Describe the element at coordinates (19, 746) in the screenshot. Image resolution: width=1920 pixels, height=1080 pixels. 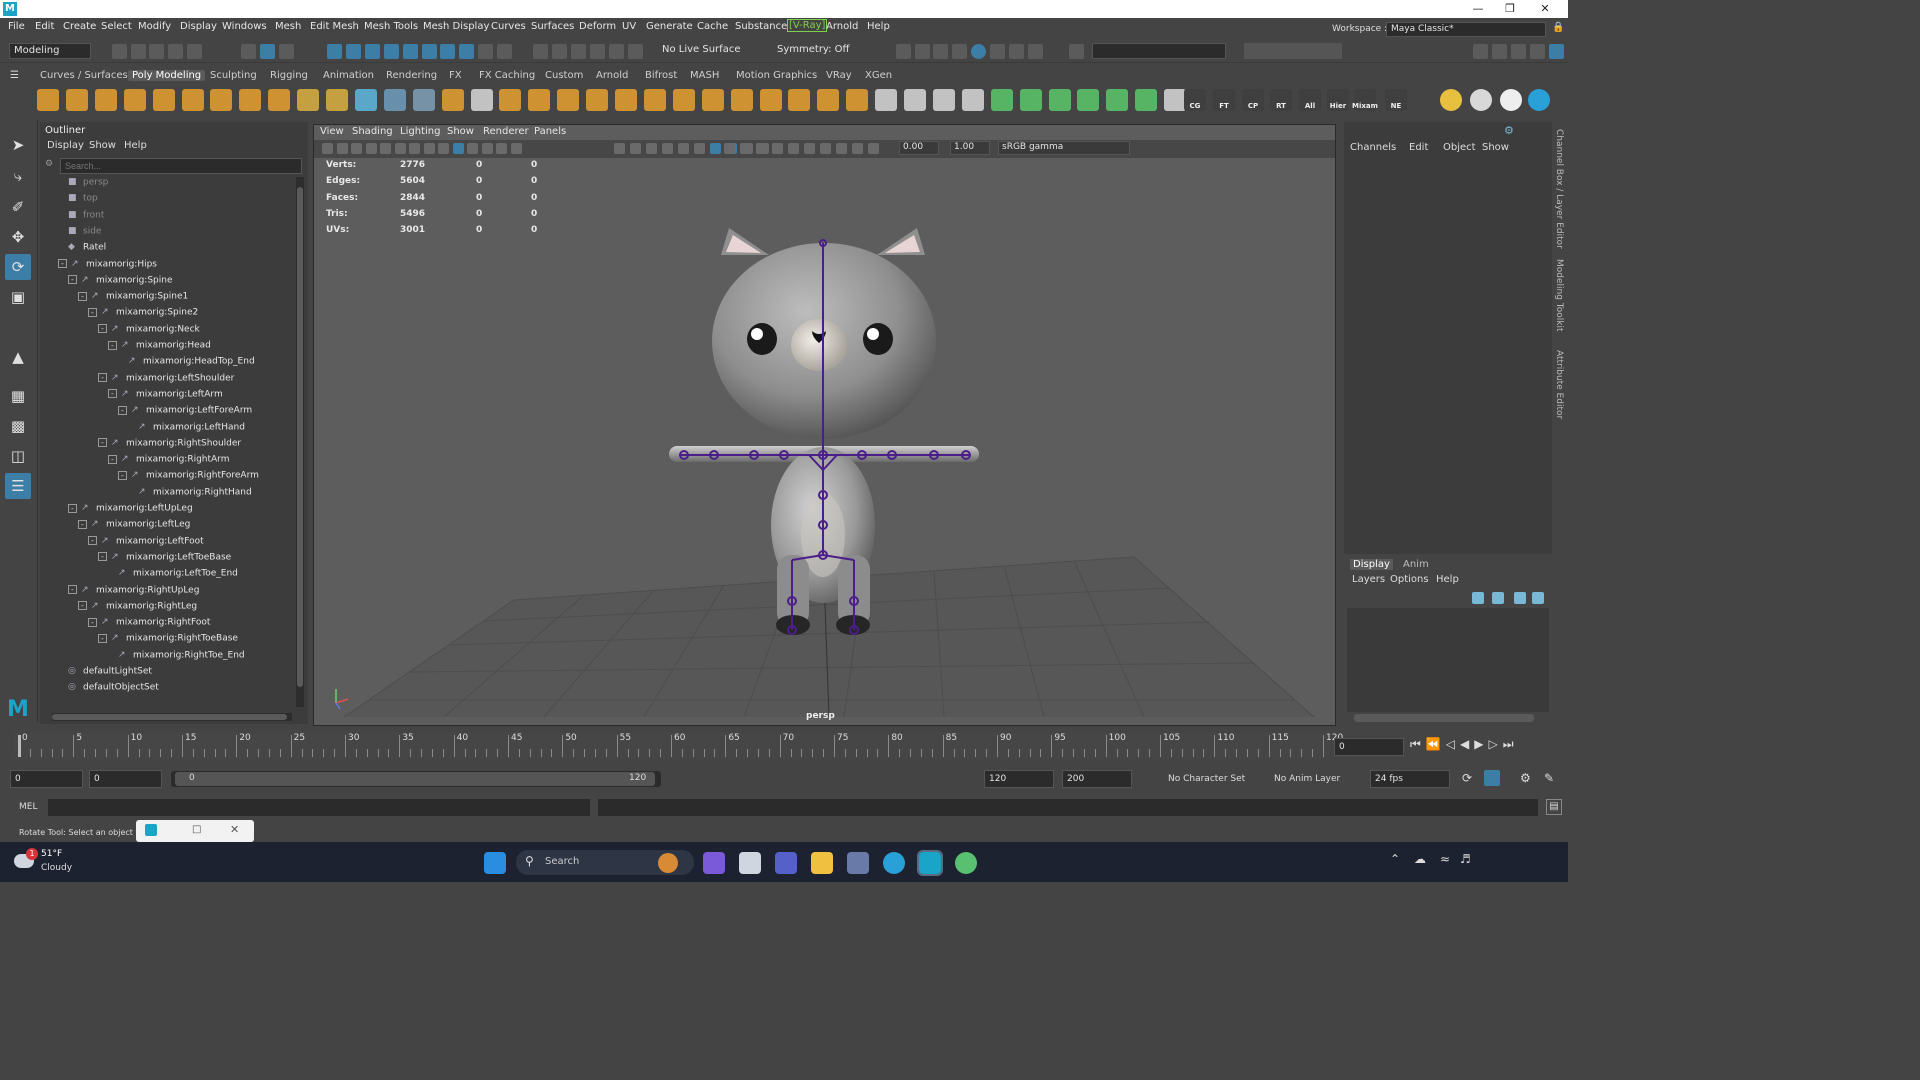
I see `current-time-marker` at that location.